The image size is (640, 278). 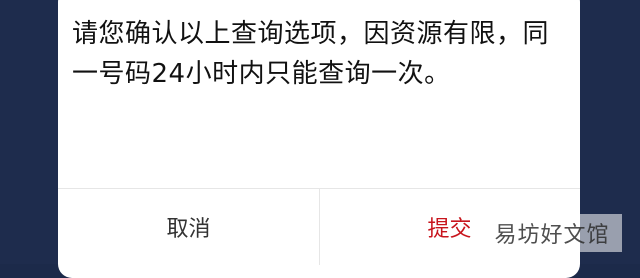 What do you see at coordinates (189, 227) in the screenshot?
I see `cancel-button: 取消` at bounding box center [189, 227].